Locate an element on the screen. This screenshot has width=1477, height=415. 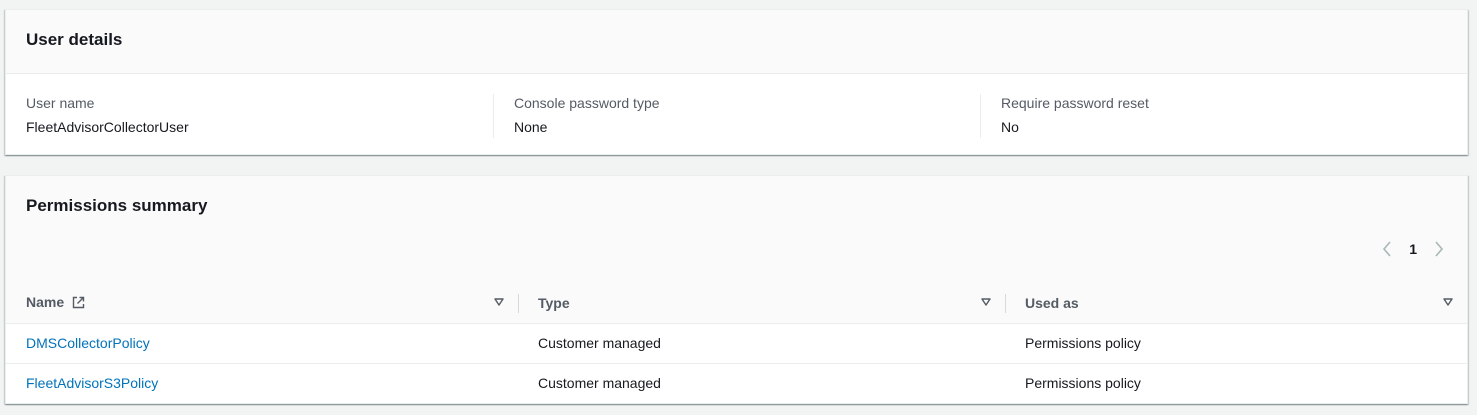
column-header-label: Used as is located at coordinates (1052, 303).